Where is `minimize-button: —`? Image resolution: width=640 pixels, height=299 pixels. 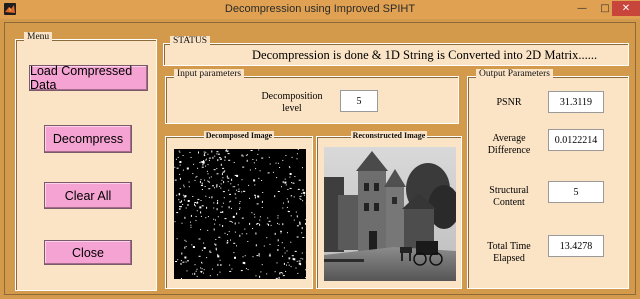
minimize-button: — is located at coordinates (582, 8).